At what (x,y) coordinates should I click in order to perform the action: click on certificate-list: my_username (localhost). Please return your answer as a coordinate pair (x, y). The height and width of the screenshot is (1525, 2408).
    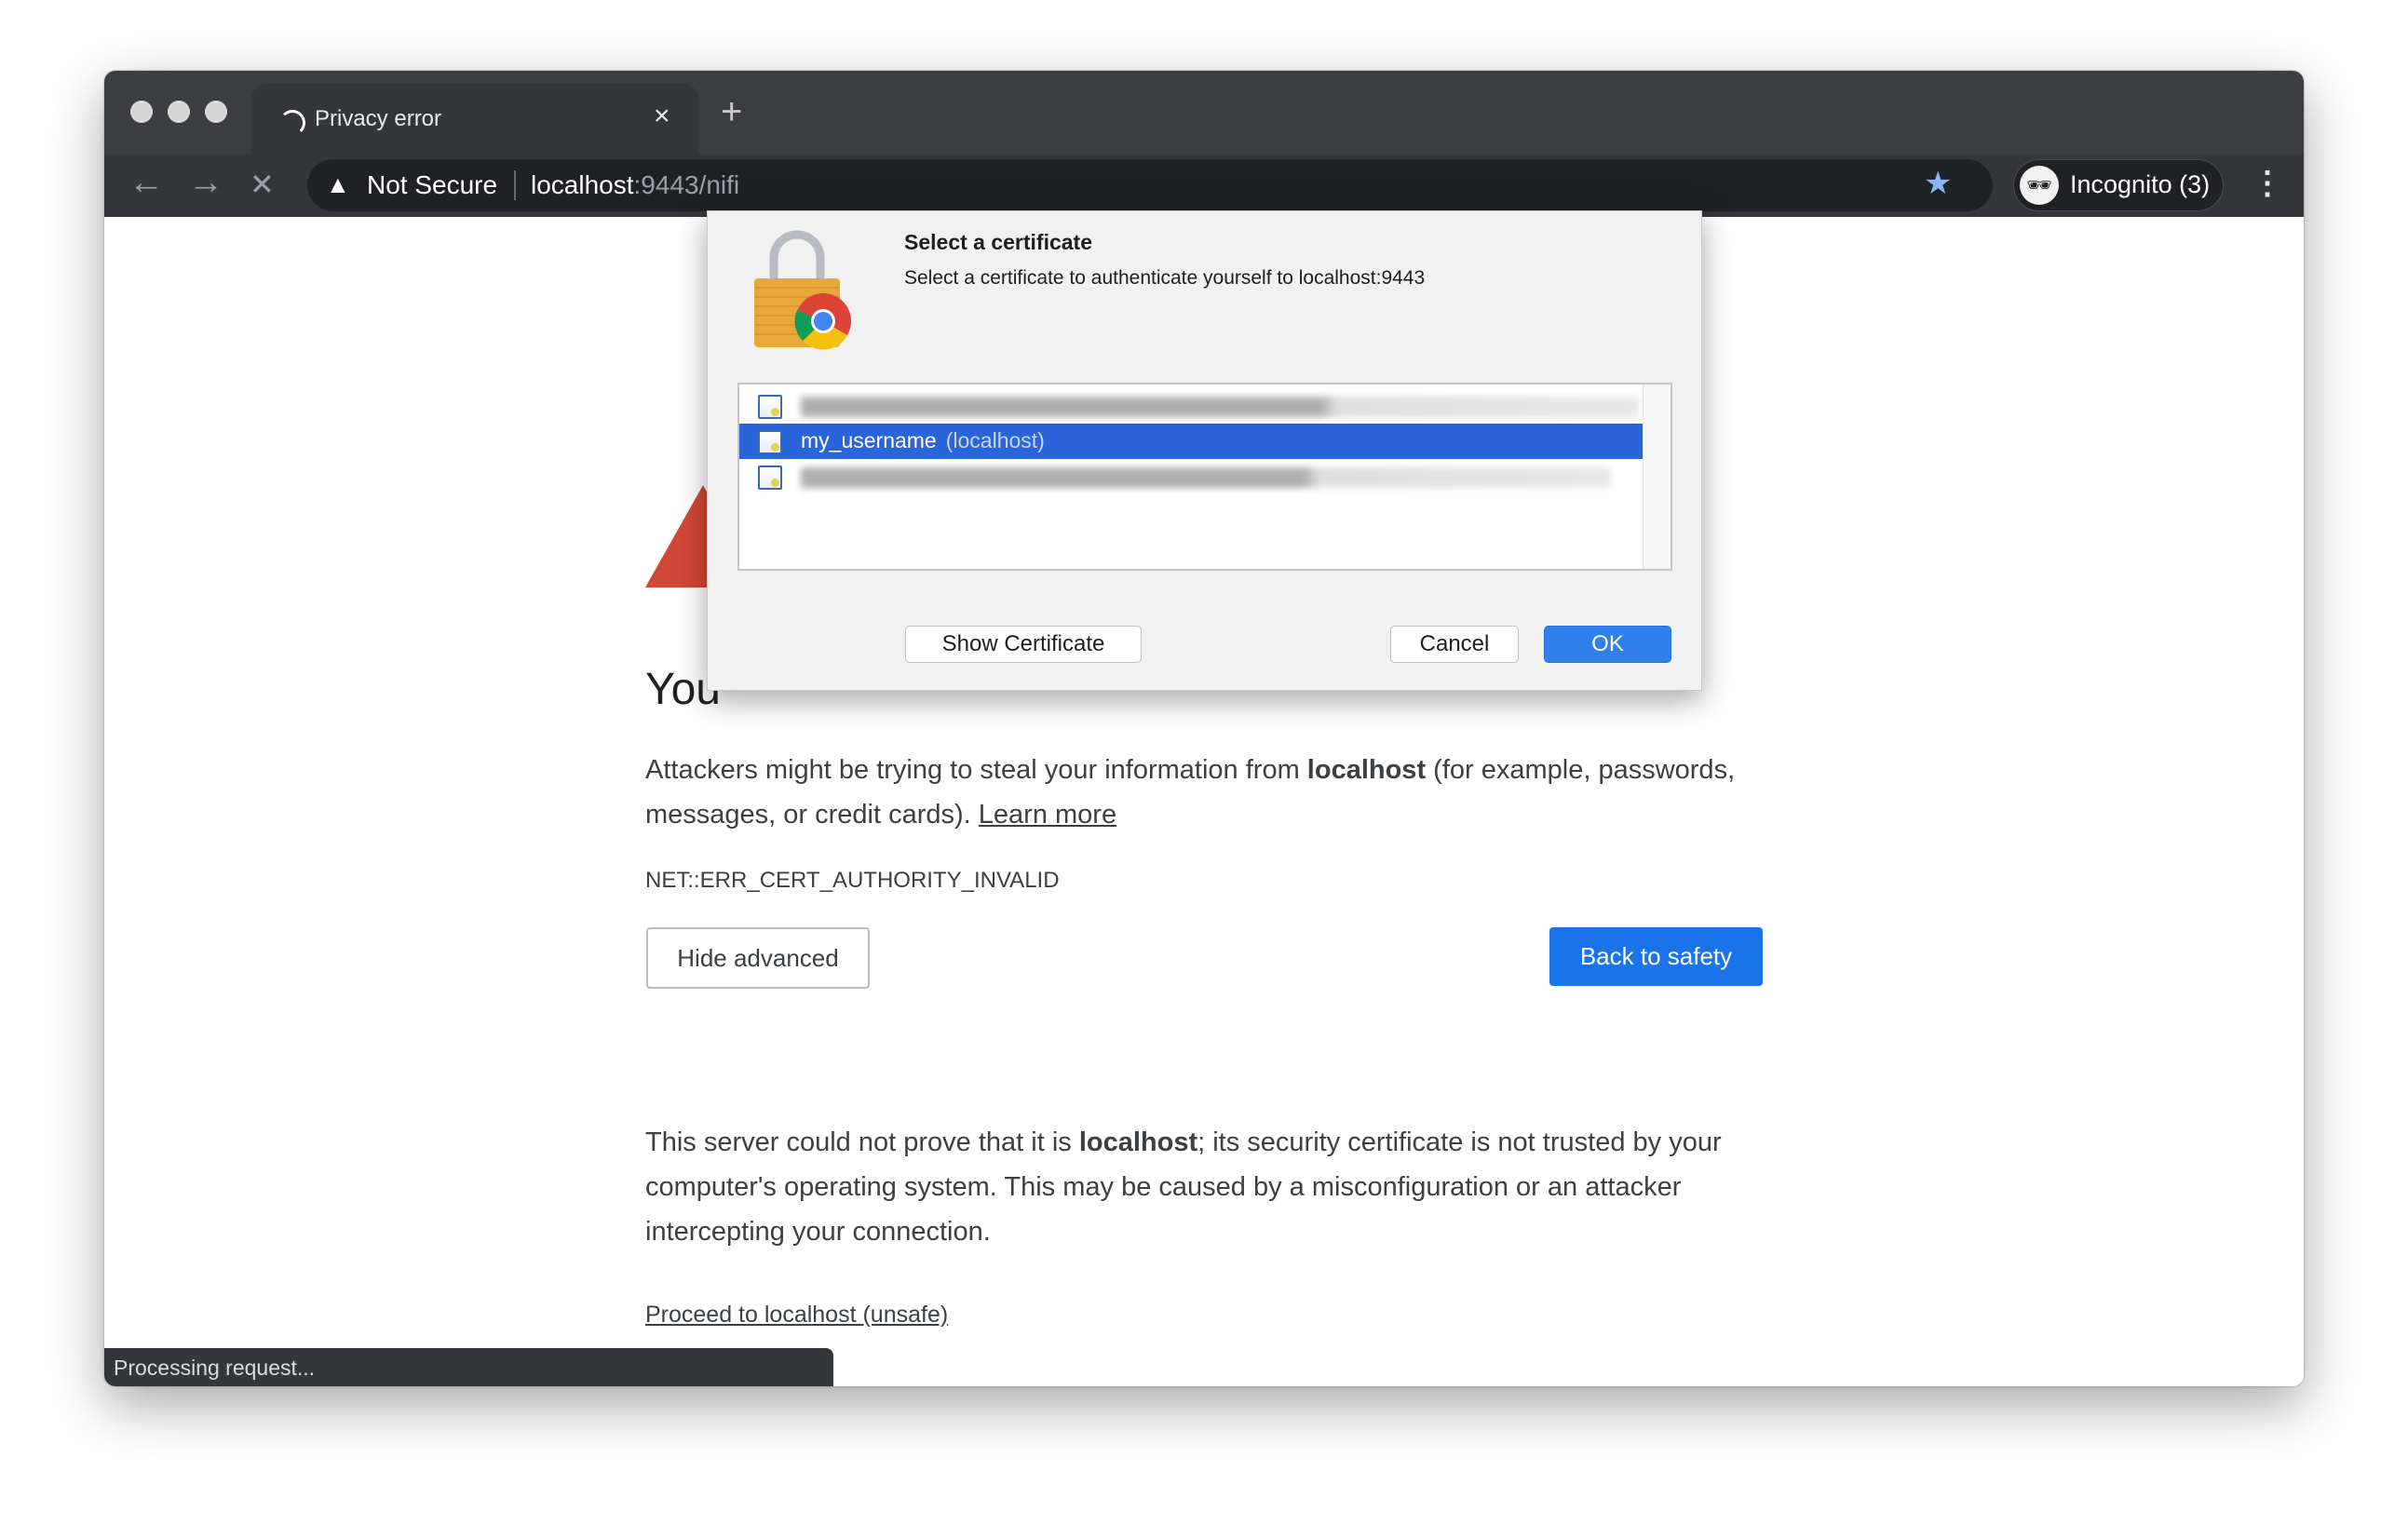
    Looking at the image, I should click on (1204, 477).